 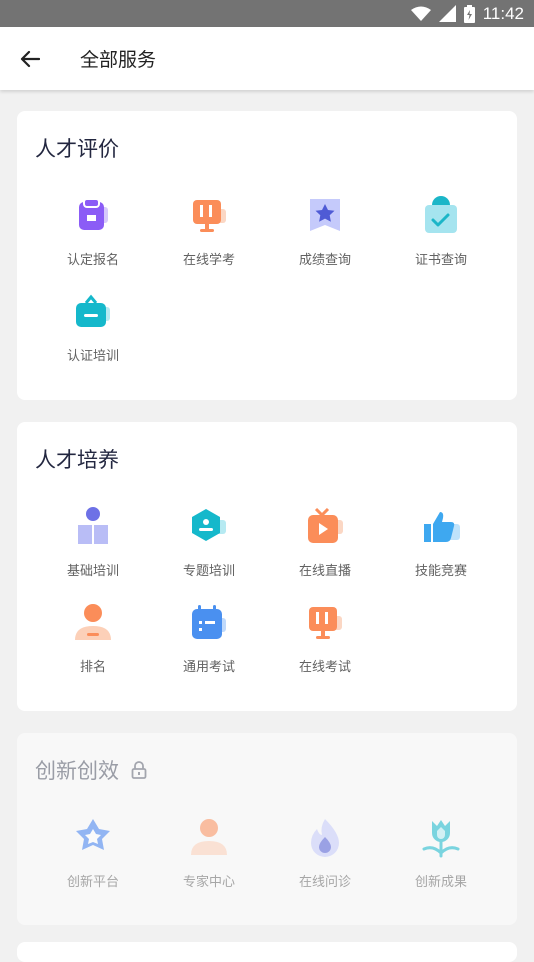 What do you see at coordinates (209, 644) in the screenshot?
I see `service-general-exam: 通用考试` at bounding box center [209, 644].